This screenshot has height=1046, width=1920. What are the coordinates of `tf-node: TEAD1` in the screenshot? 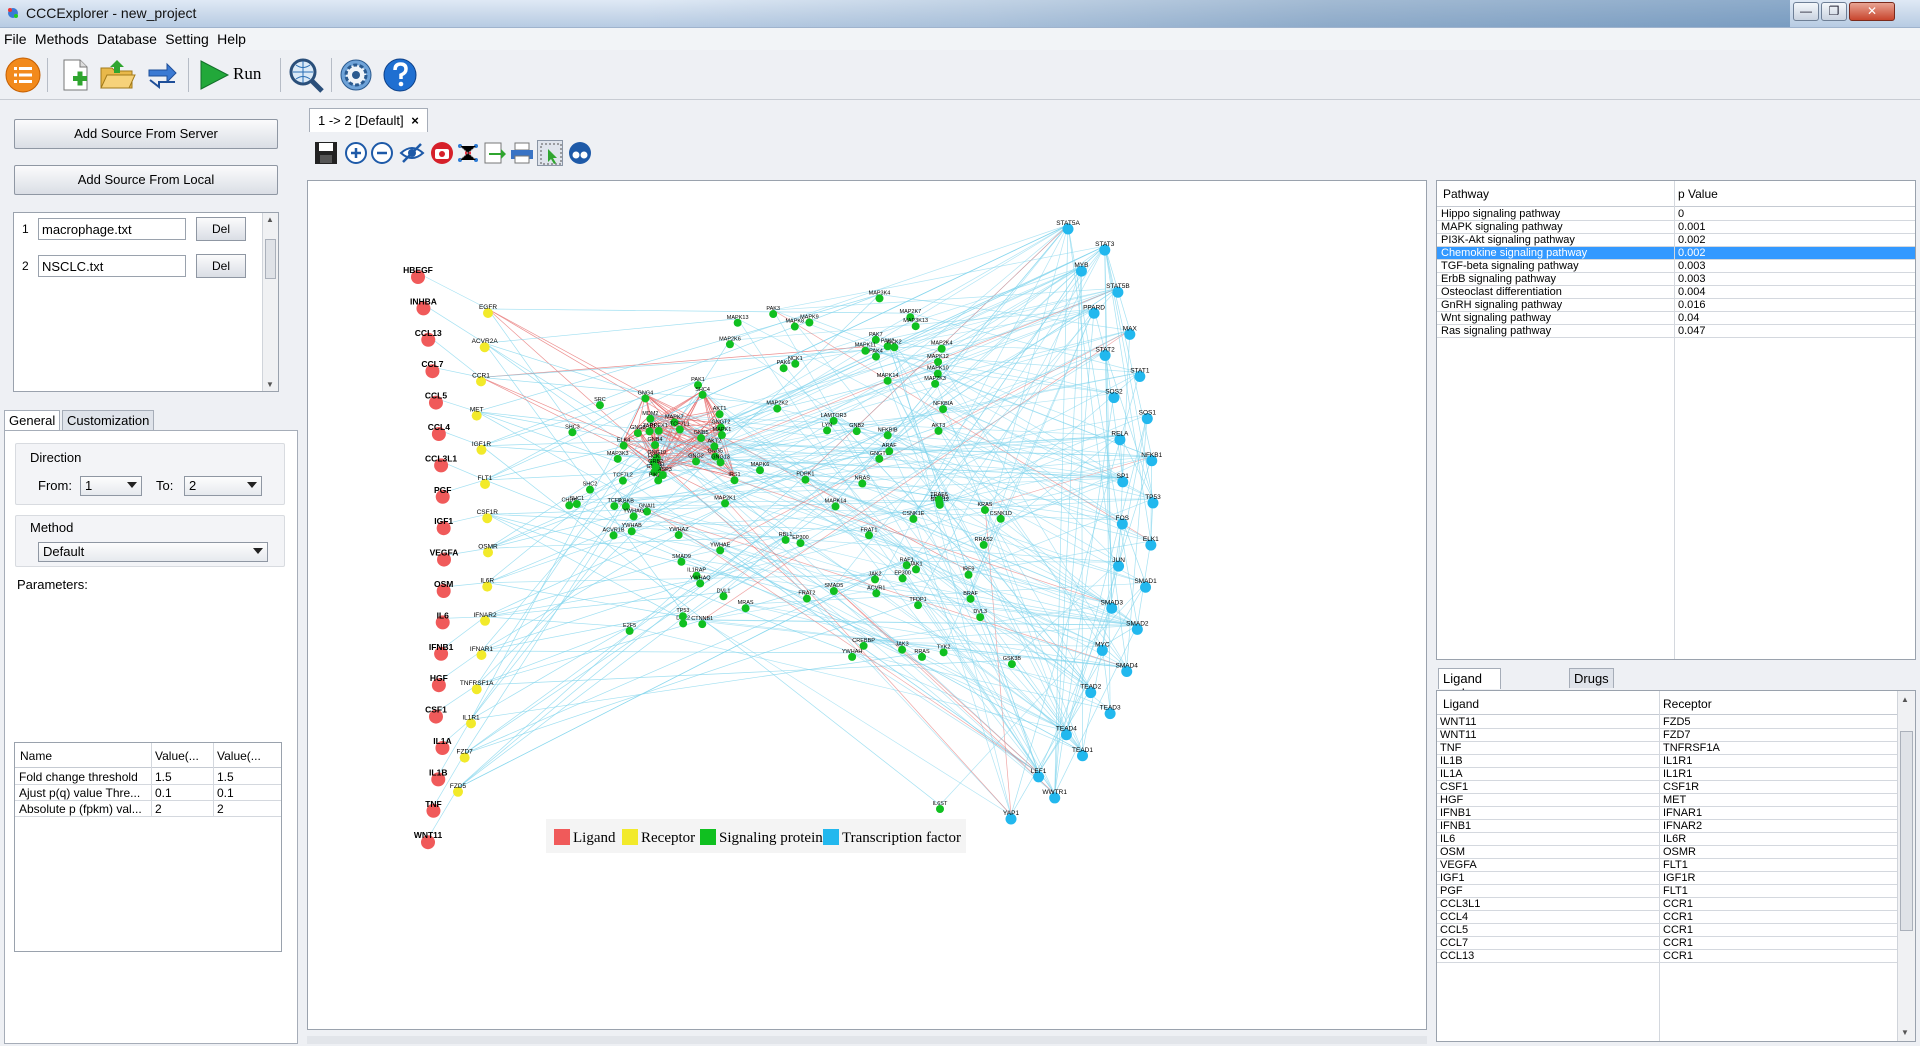 It's located at (1082, 754).